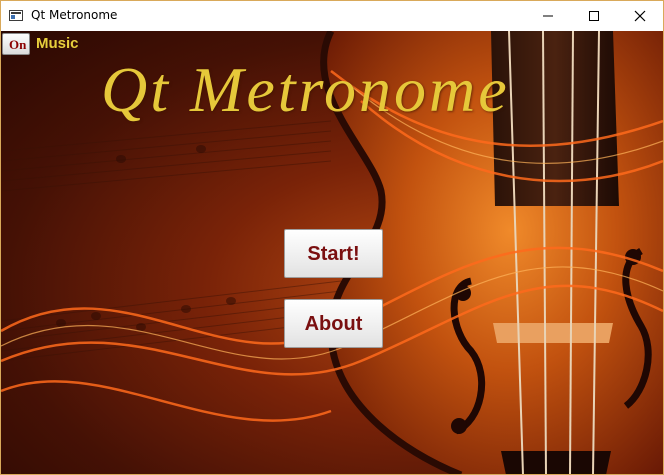  I want to click on close-button, so click(640, 16).